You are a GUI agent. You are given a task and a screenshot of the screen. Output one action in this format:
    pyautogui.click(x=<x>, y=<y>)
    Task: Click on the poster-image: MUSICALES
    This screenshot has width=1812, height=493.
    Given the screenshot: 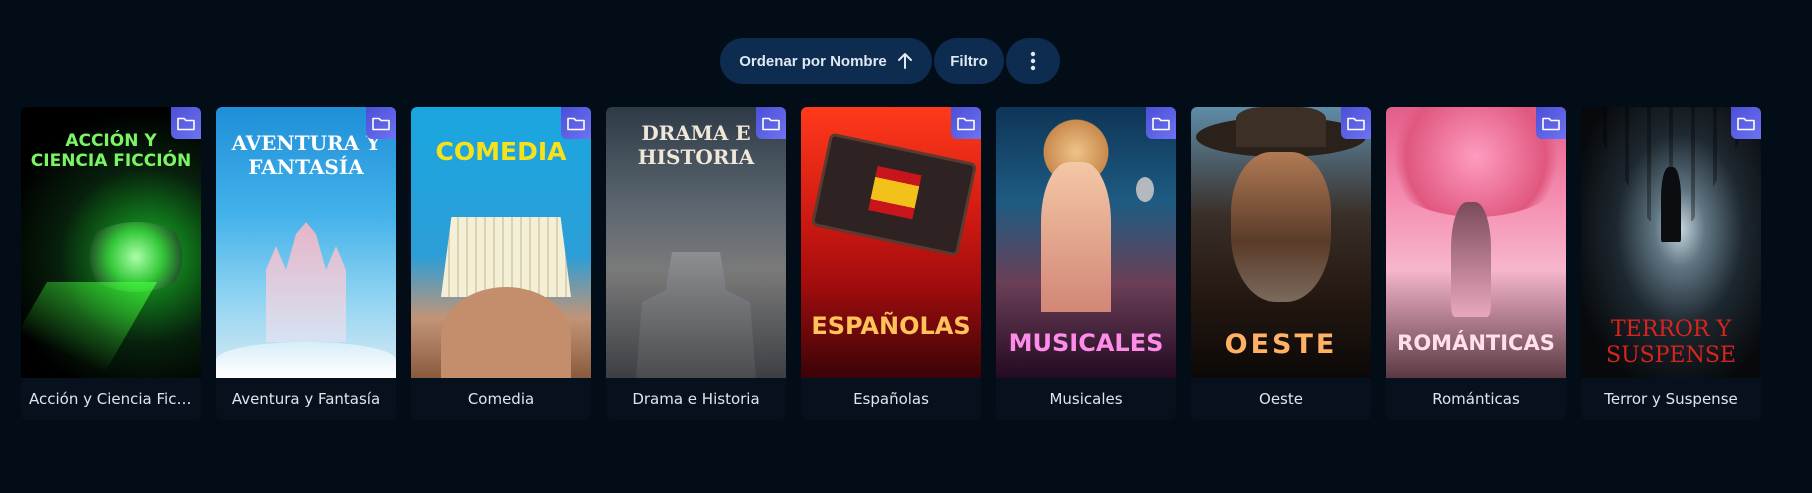 What is the action you would take?
    pyautogui.click(x=1086, y=242)
    